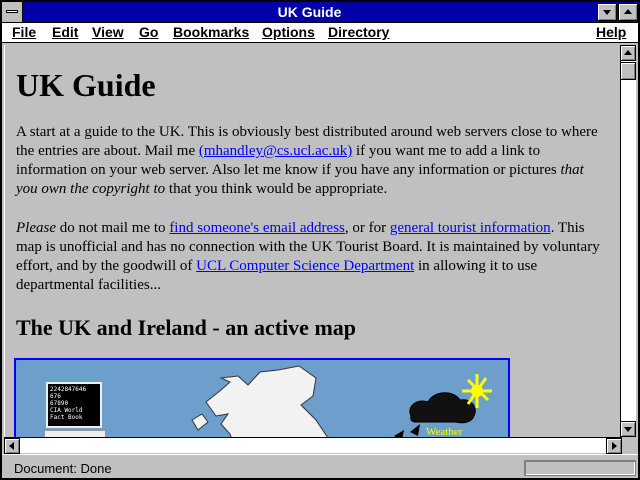 This screenshot has width=640, height=480. Describe the element at coordinates (186, 327) in the screenshot. I see `map-heading: The UK and Ireland - an active map` at that location.